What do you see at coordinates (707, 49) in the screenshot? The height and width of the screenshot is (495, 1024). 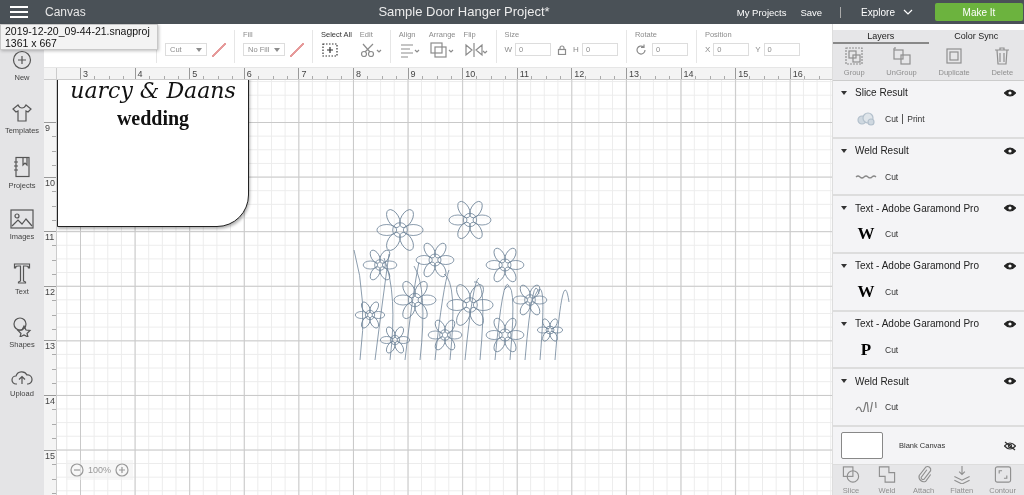 I see `field-label: X` at bounding box center [707, 49].